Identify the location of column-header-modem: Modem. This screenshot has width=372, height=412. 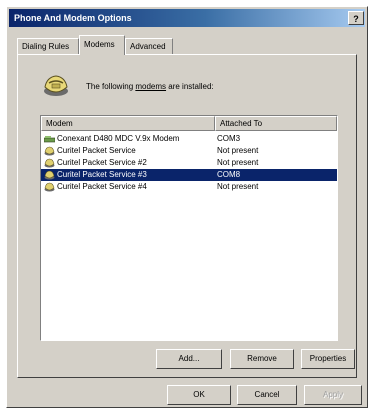
(128, 123).